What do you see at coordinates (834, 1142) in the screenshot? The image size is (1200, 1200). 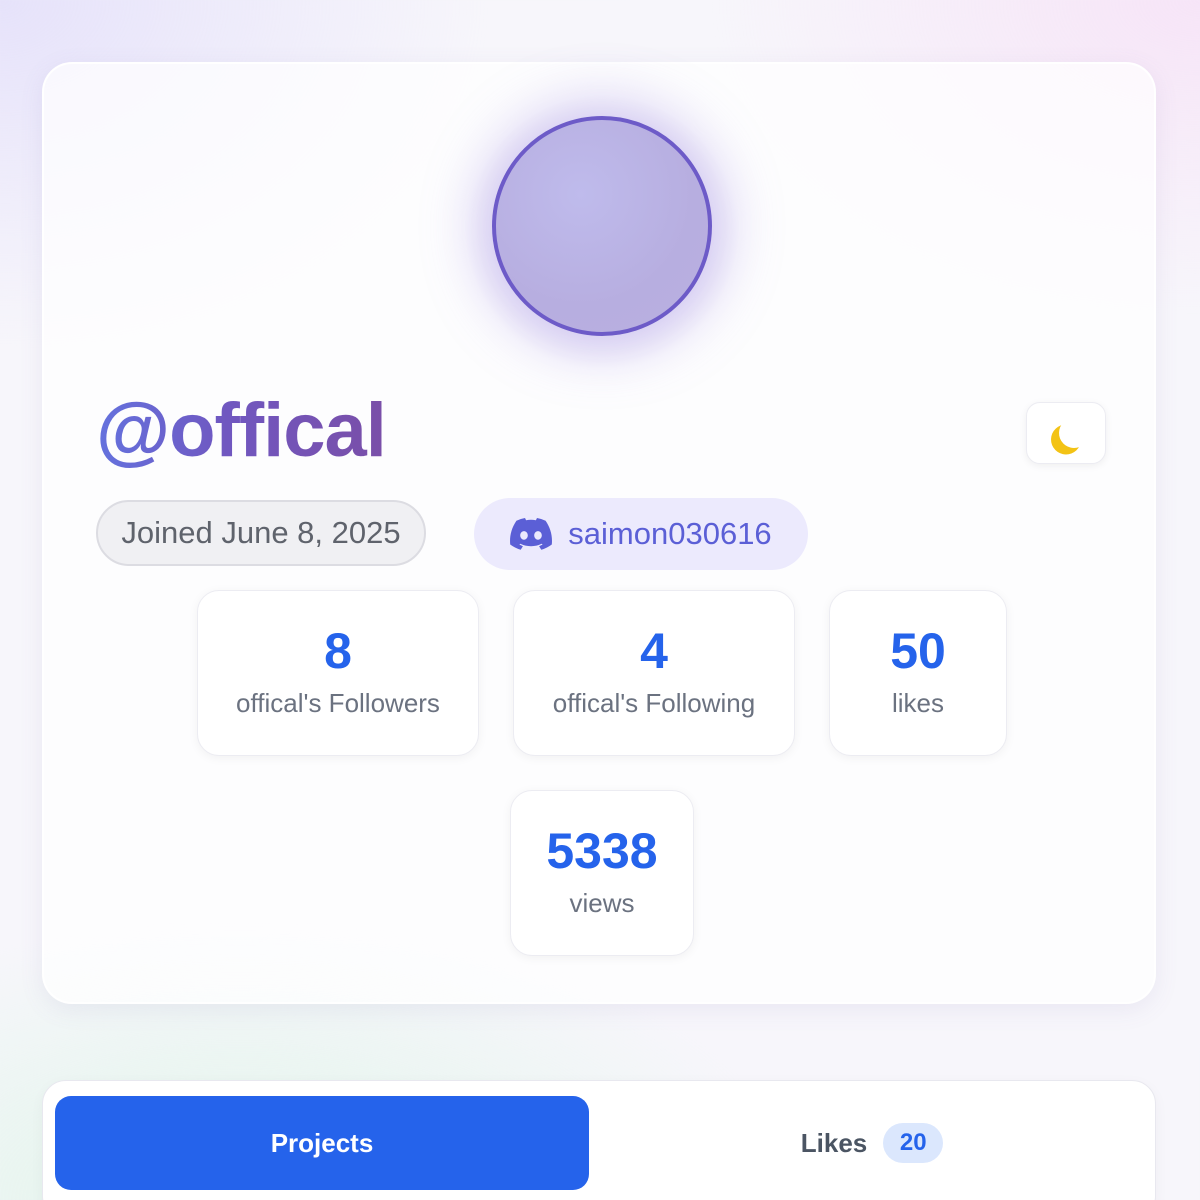 I see `tab-likes-label: Likes` at bounding box center [834, 1142].